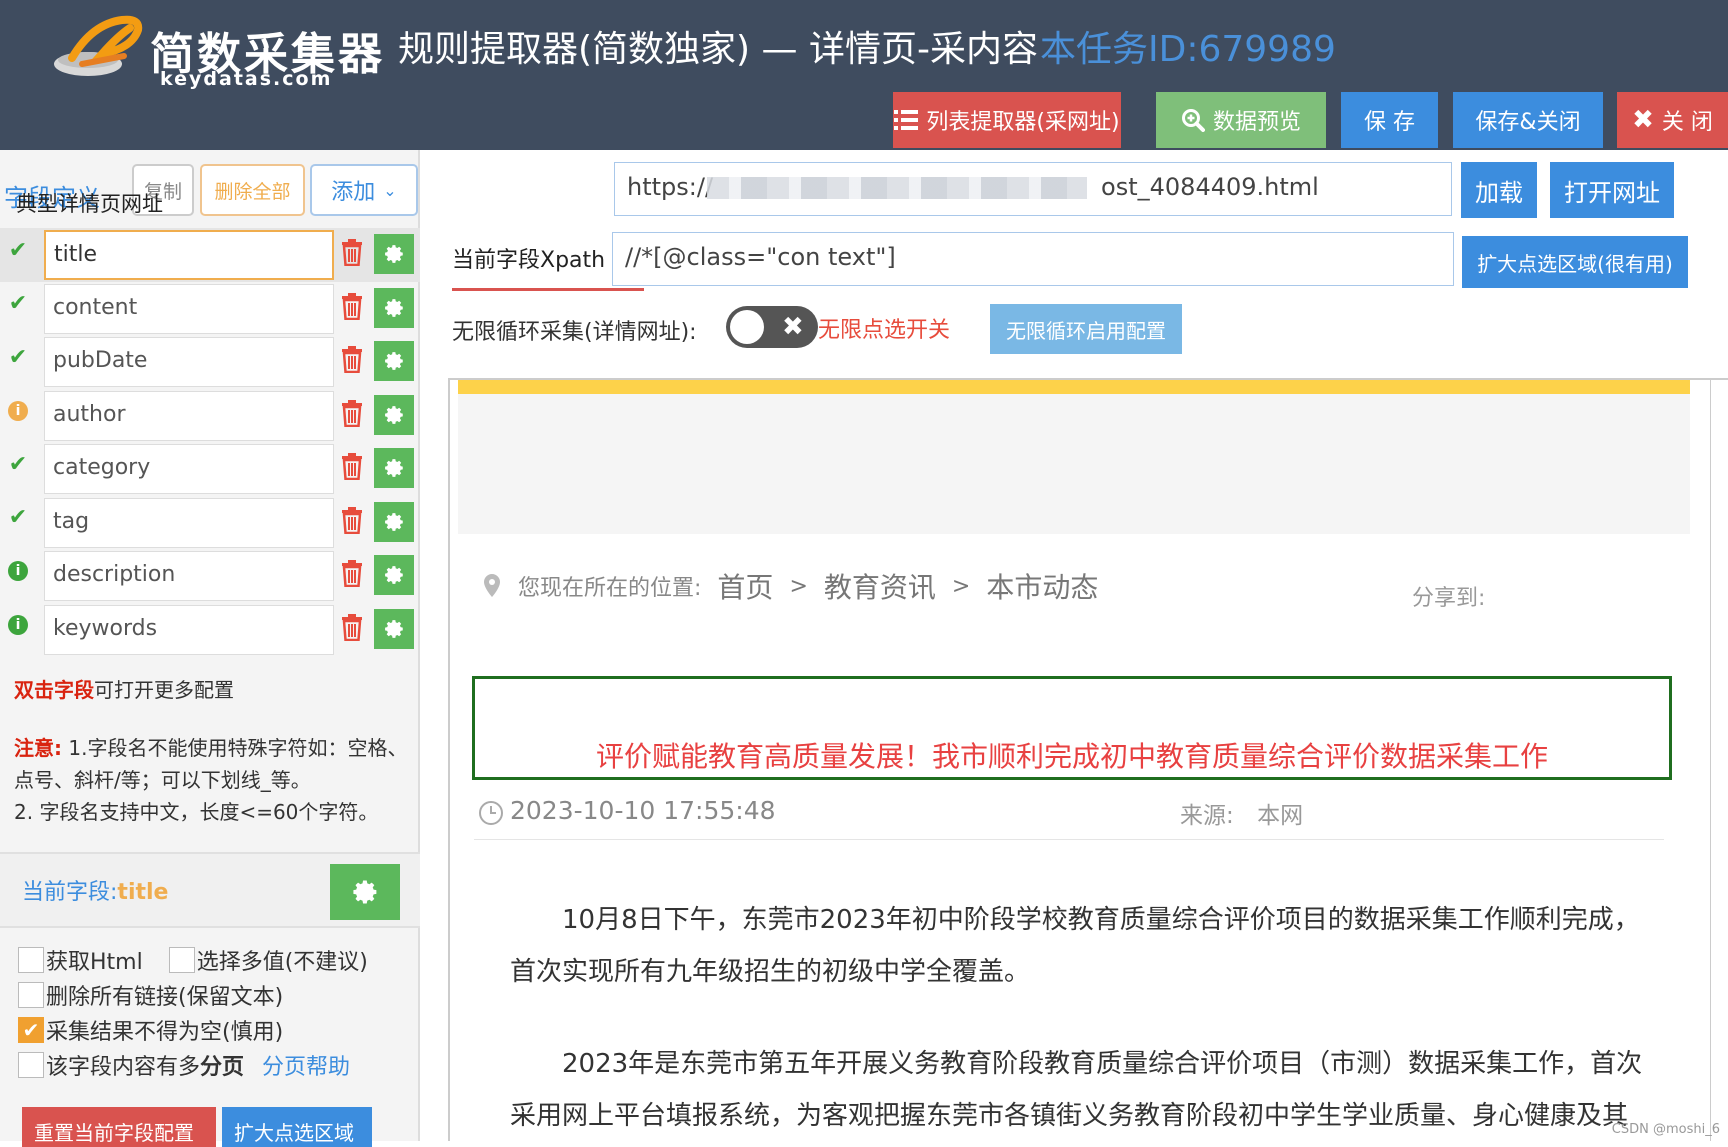 The height and width of the screenshot is (1147, 1728). I want to click on field-row-title: ✔ title, so click(210, 255).